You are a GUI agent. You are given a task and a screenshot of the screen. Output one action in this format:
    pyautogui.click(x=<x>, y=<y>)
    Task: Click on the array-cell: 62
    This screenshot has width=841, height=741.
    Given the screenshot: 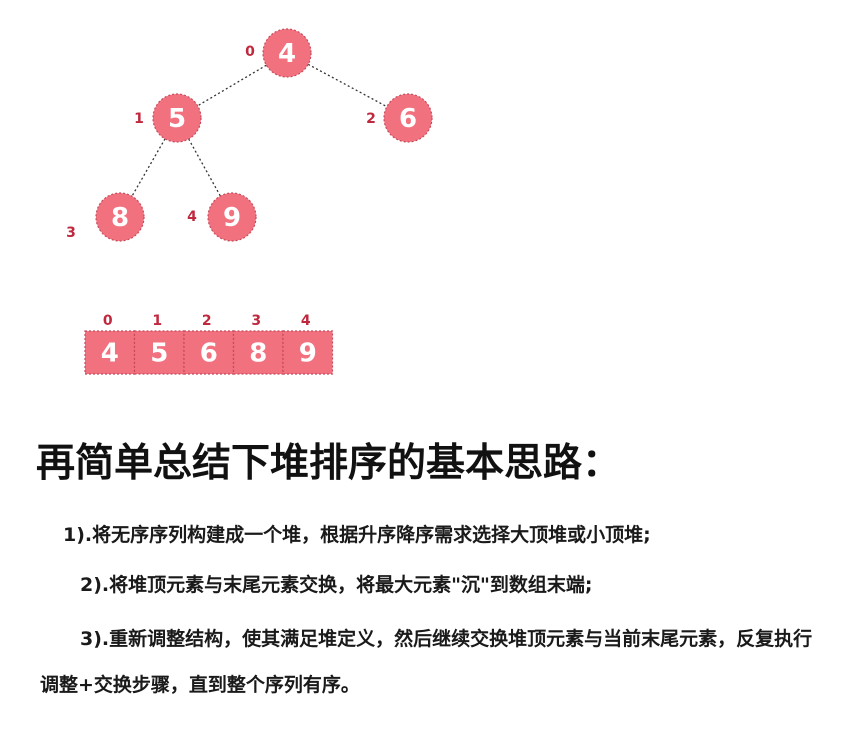 What is the action you would take?
    pyautogui.click(x=209, y=344)
    